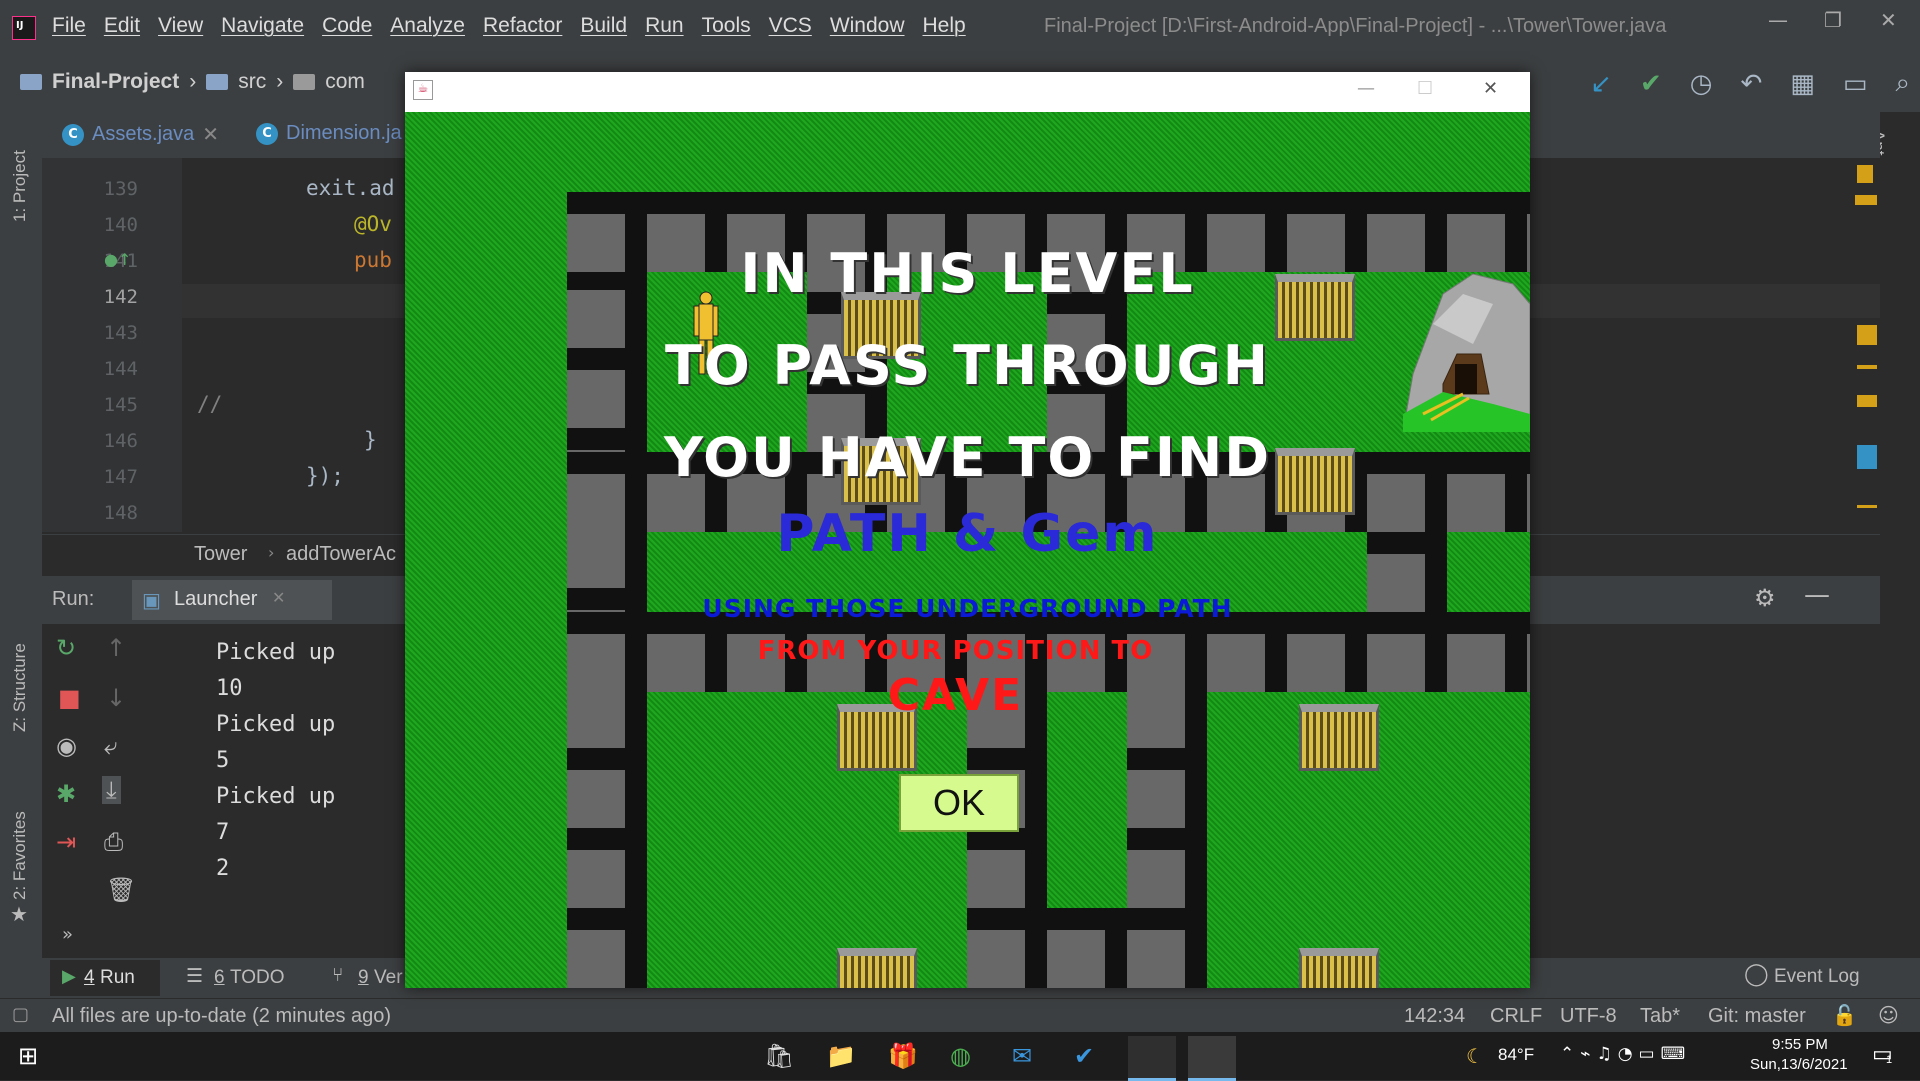 The height and width of the screenshot is (1081, 1920). I want to click on stop-icon: ■, so click(69, 698).